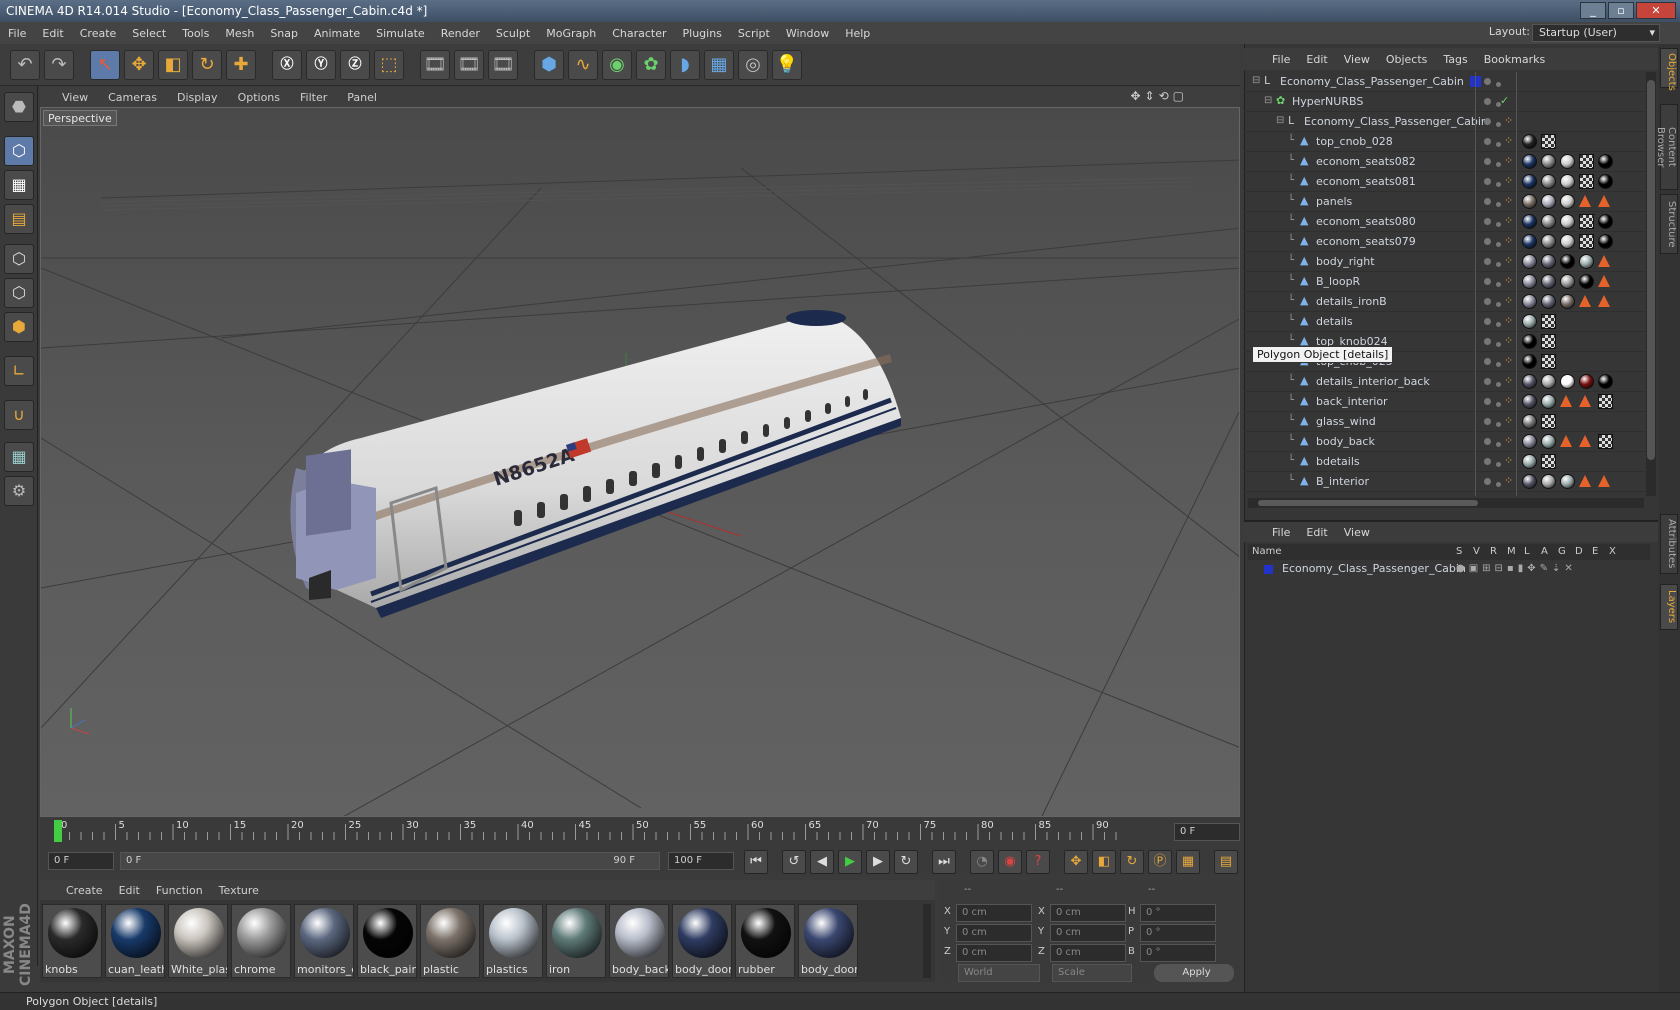  Describe the element at coordinates (639, 33) in the screenshot. I see `menu-character: Character` at that location.